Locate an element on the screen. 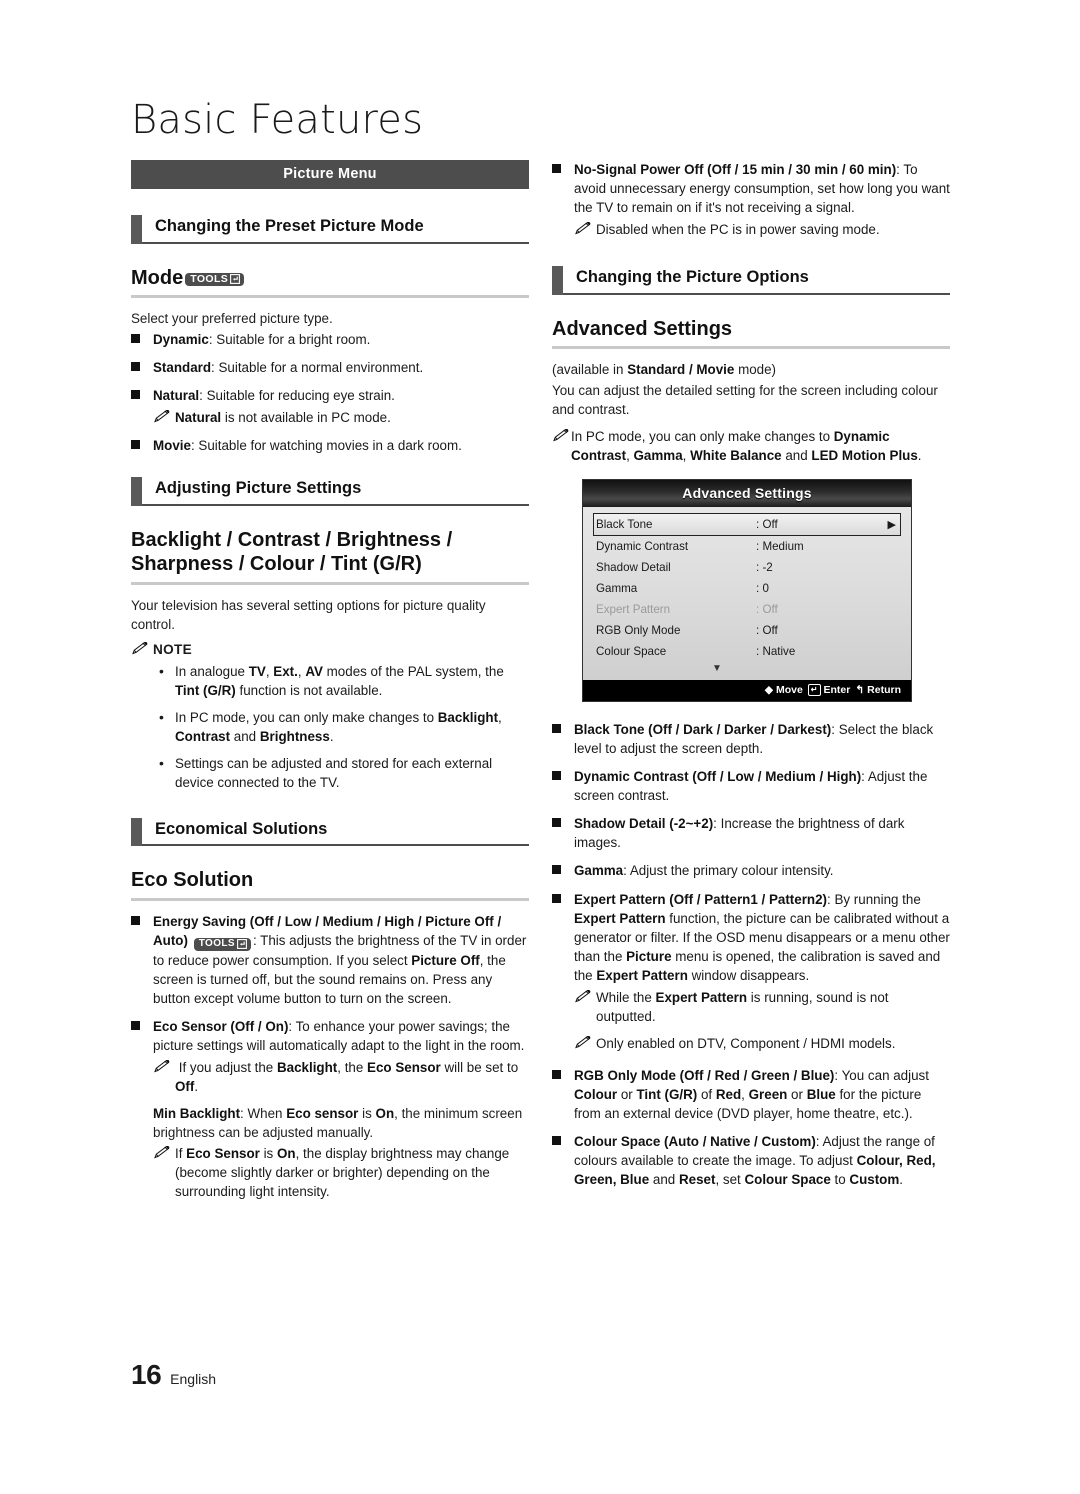 Image resolution: width=1080 pixels, height=1494 pixels. term: Gamma is located at coordinates (599, 871).